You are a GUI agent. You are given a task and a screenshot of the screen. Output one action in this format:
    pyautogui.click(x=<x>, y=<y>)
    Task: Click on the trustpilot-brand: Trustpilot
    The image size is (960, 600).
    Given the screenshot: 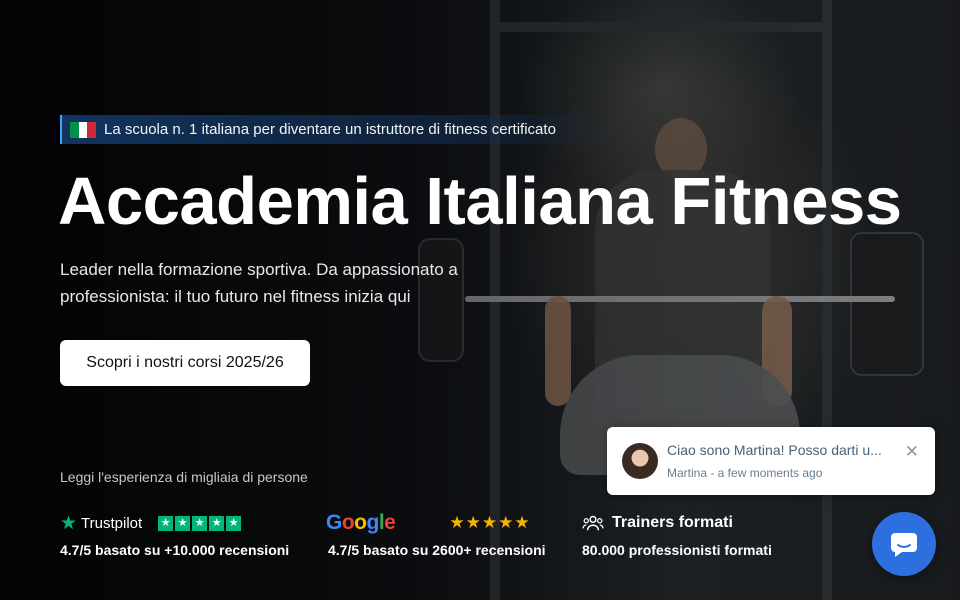 What is the action you would take?
    pyautogui.click(x=112, y=523)
    